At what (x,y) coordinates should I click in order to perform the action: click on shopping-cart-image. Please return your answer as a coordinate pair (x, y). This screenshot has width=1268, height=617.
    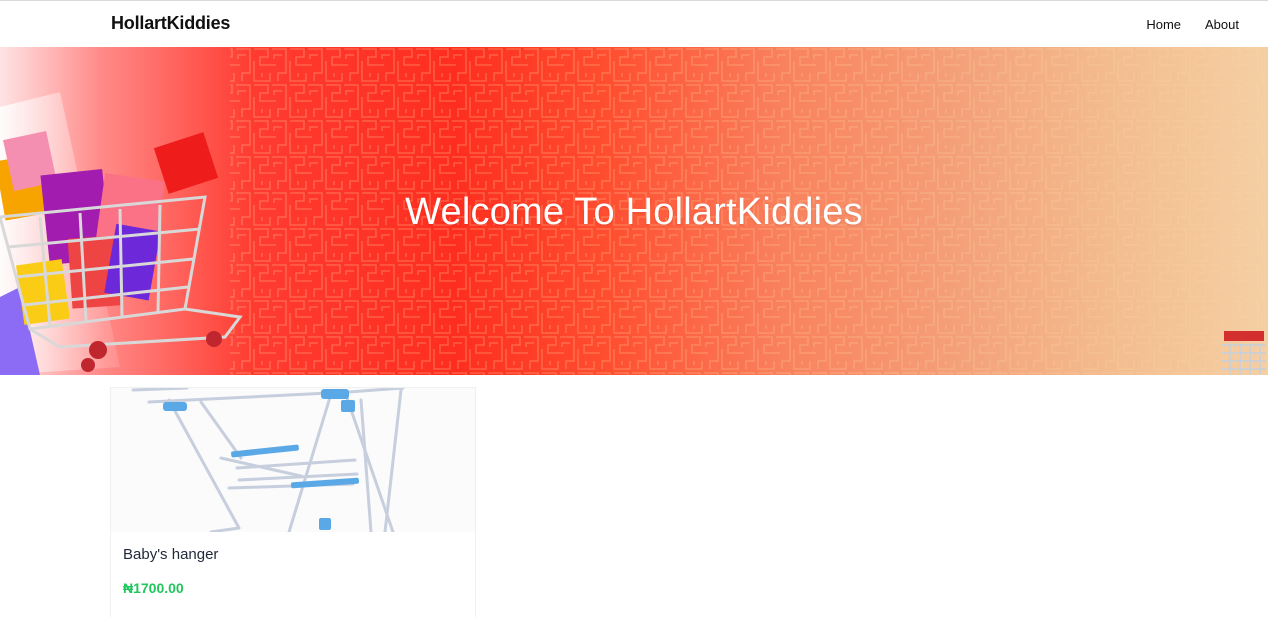
    Looking at the image, I should click on (1244, 353).